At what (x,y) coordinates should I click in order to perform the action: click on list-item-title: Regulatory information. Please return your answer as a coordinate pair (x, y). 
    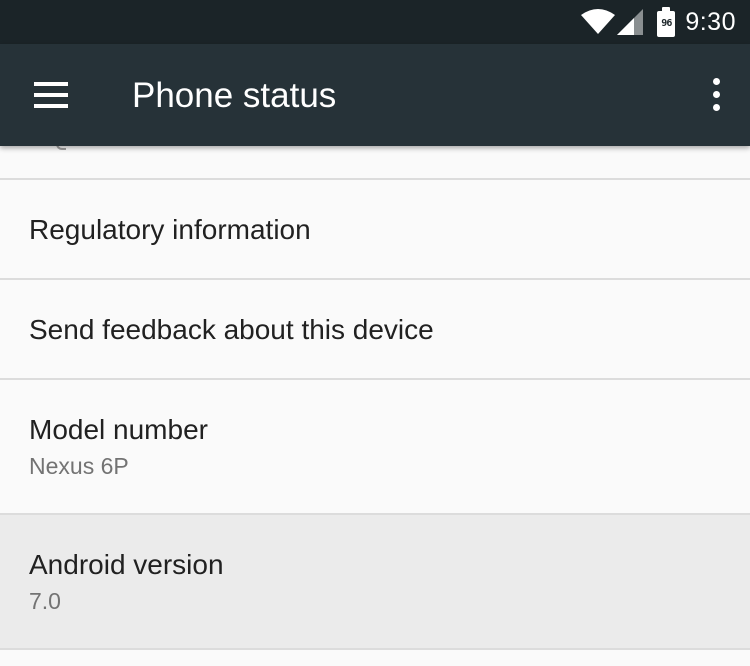
    Looking at the image, I should click on (170, 229).